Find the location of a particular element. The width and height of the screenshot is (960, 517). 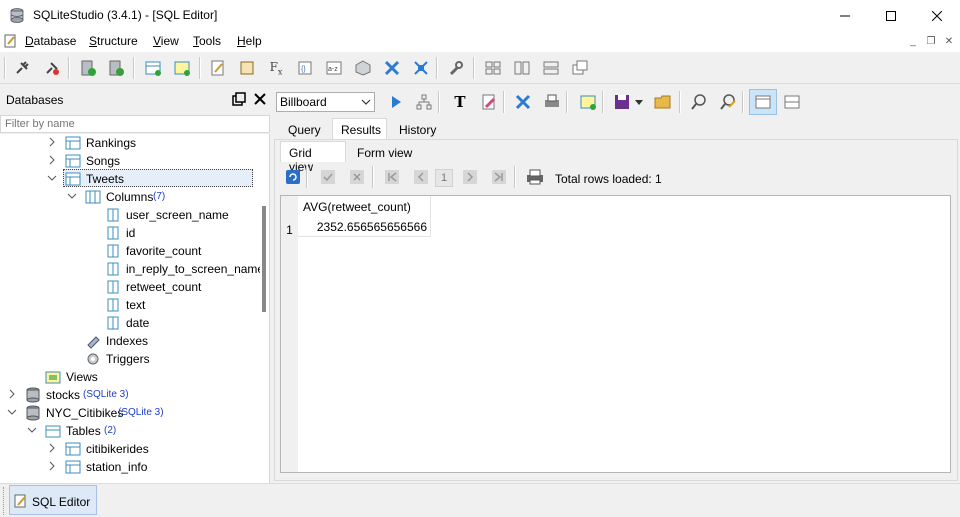

tree-item-rankings: Rankings is located at coordinates (127, 143).